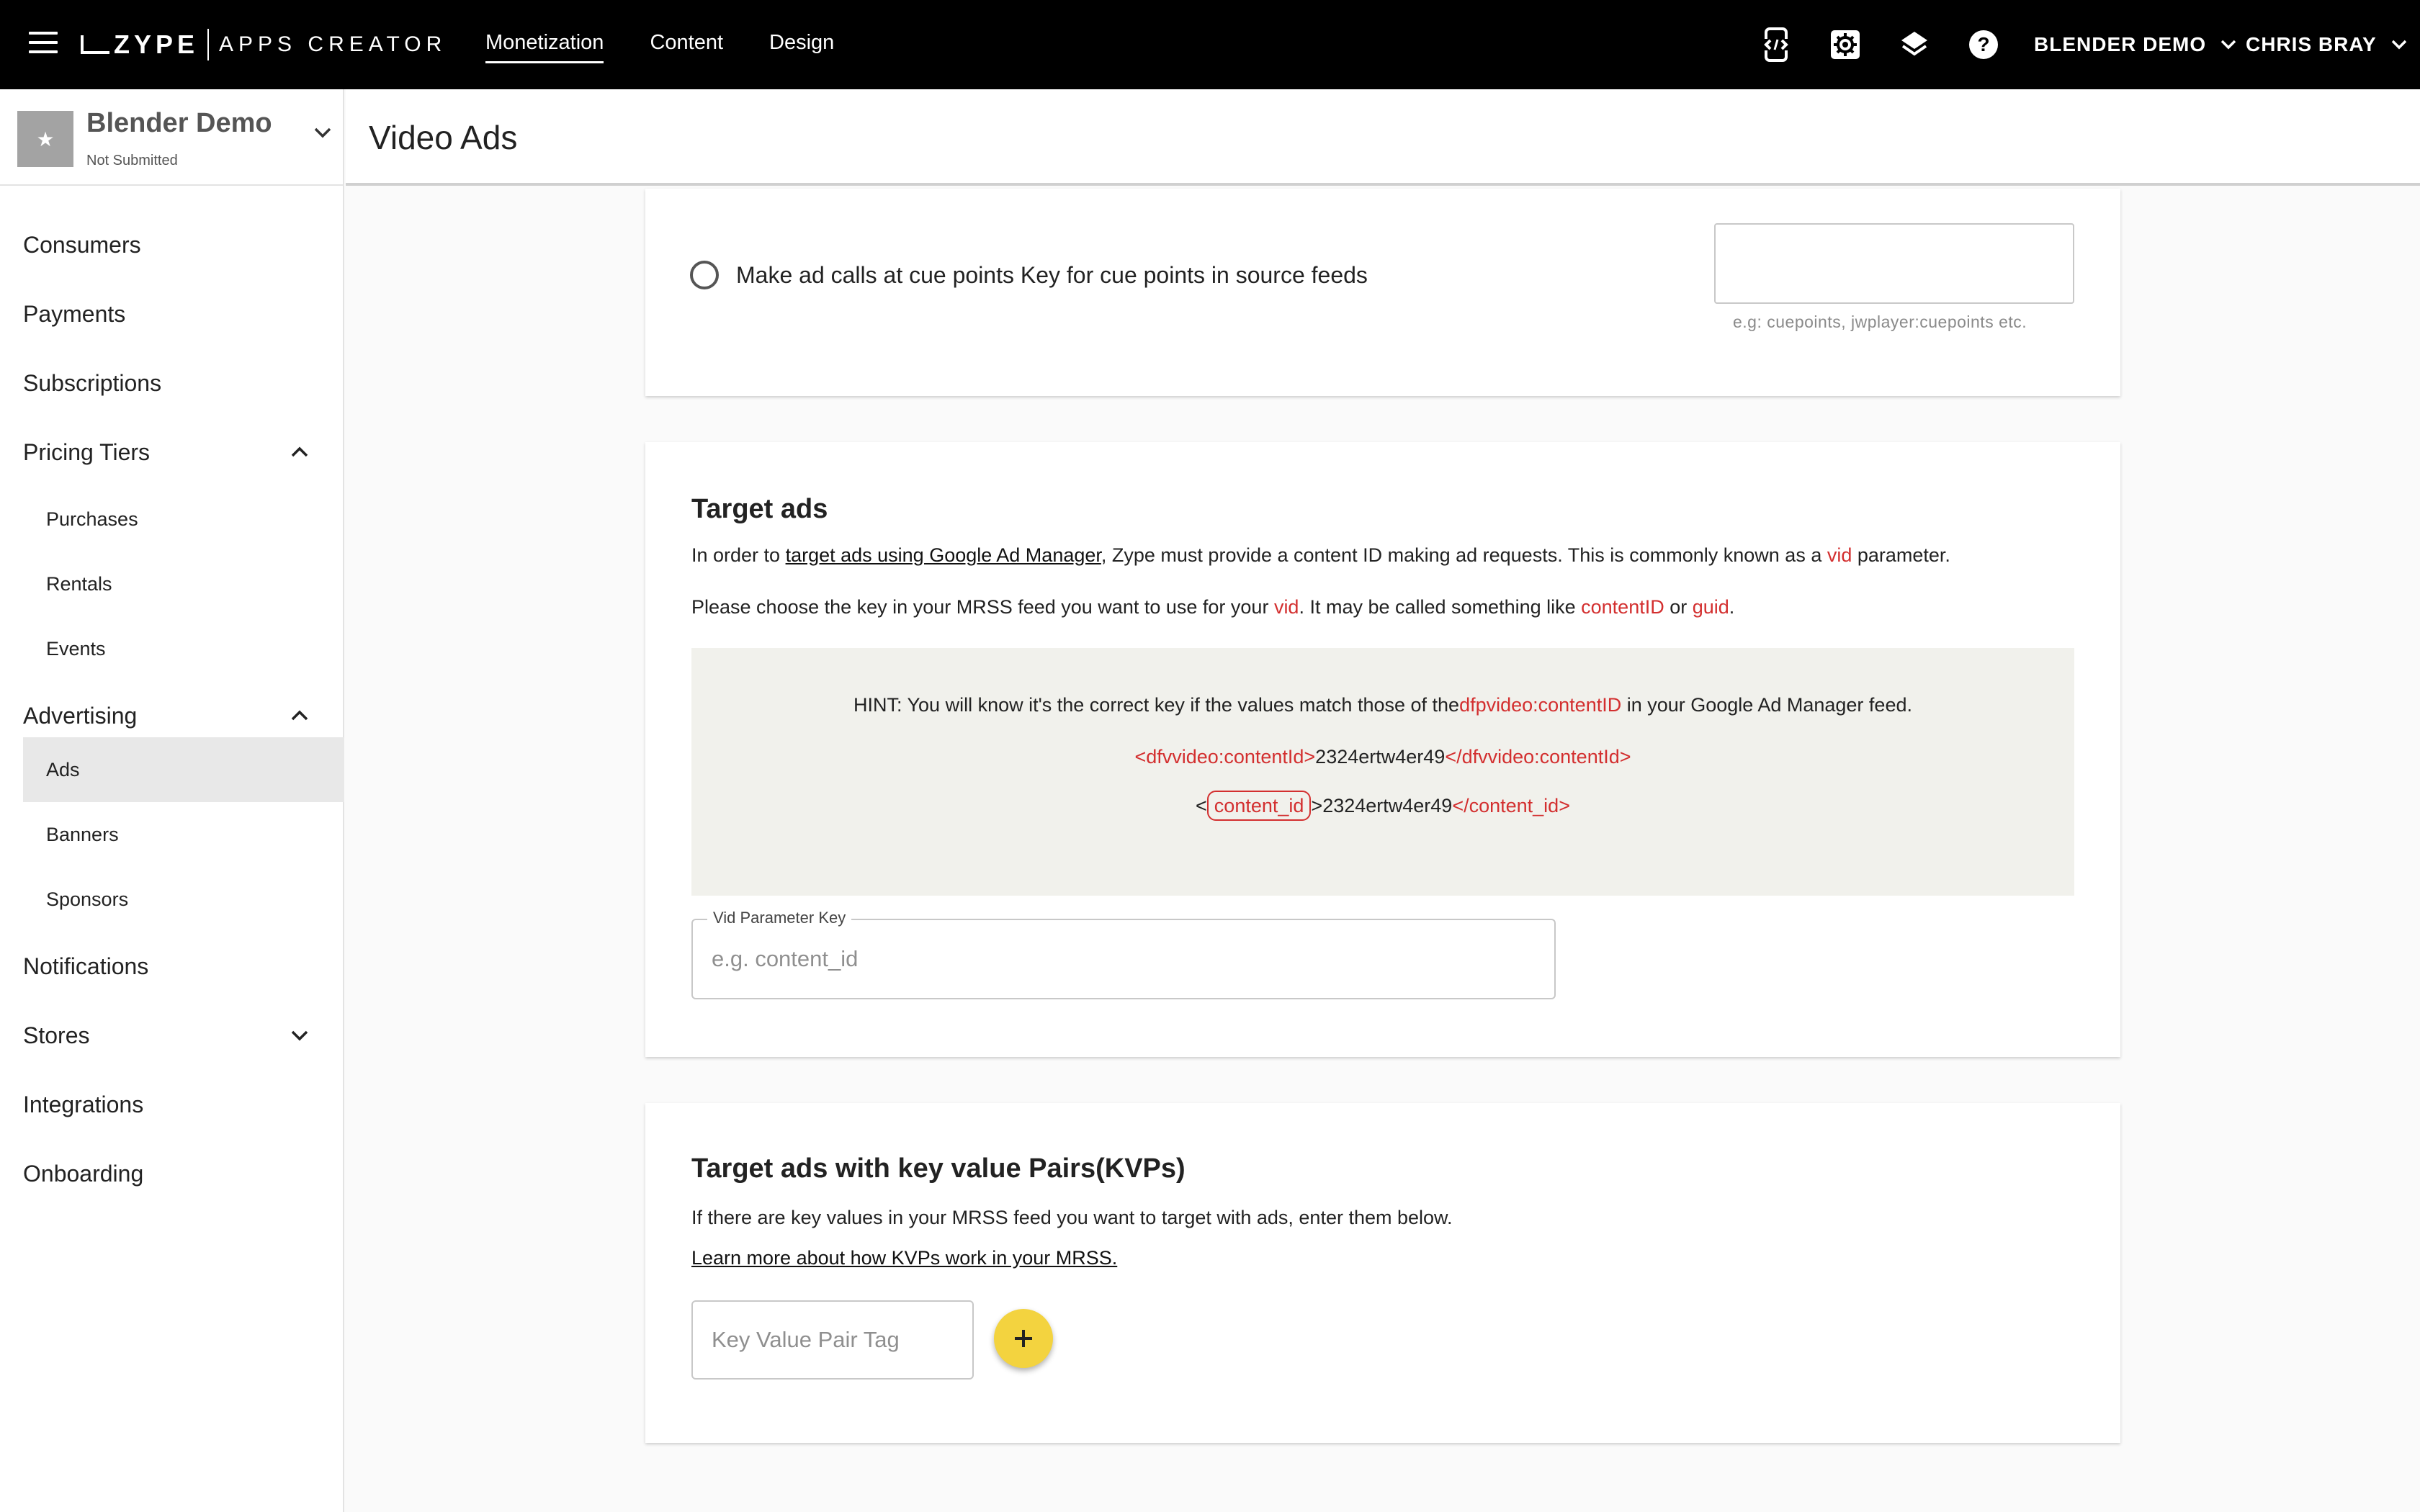 The width and height of the screenshot is (2420, 1512). What do you see at coordinates (171, 452) in the screenshot?
I see `sidebar-item-pricing-tiers: Pricing Tiers` at bounding box center [171, 452].